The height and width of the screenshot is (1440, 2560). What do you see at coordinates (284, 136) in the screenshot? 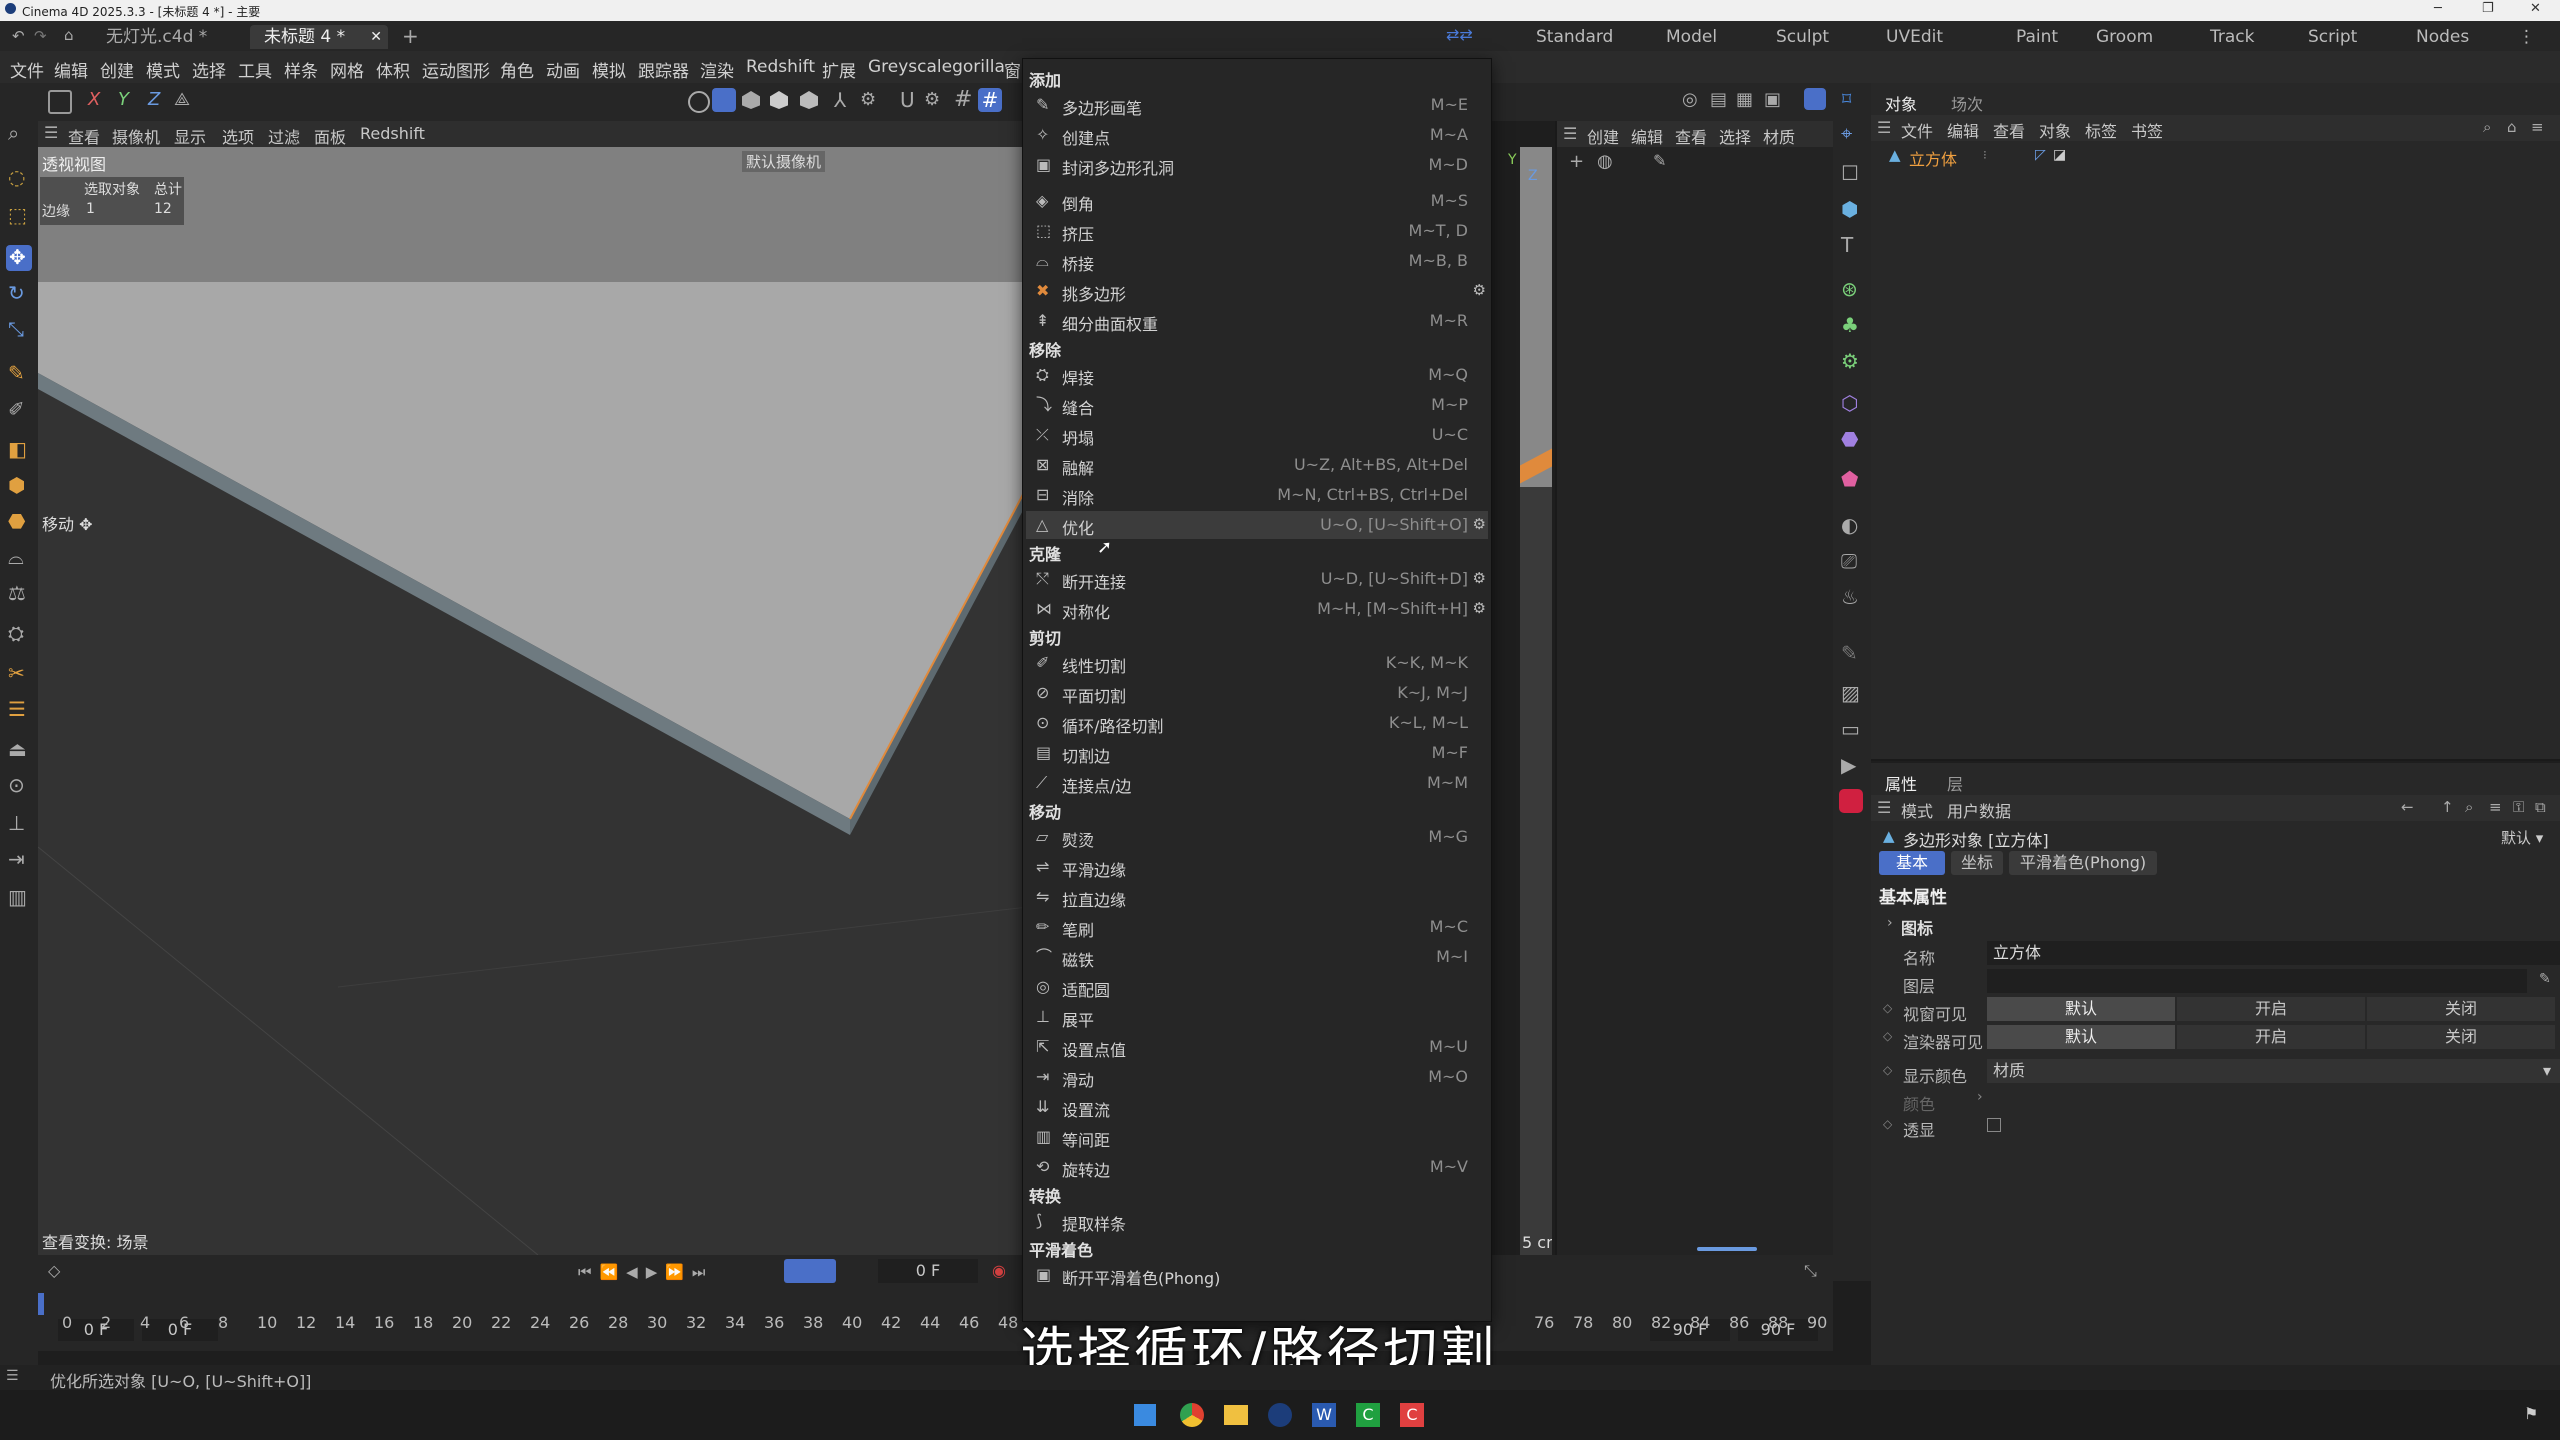
I see `viewport-menu-filter: 过滤` at bounding box center [284, 136].